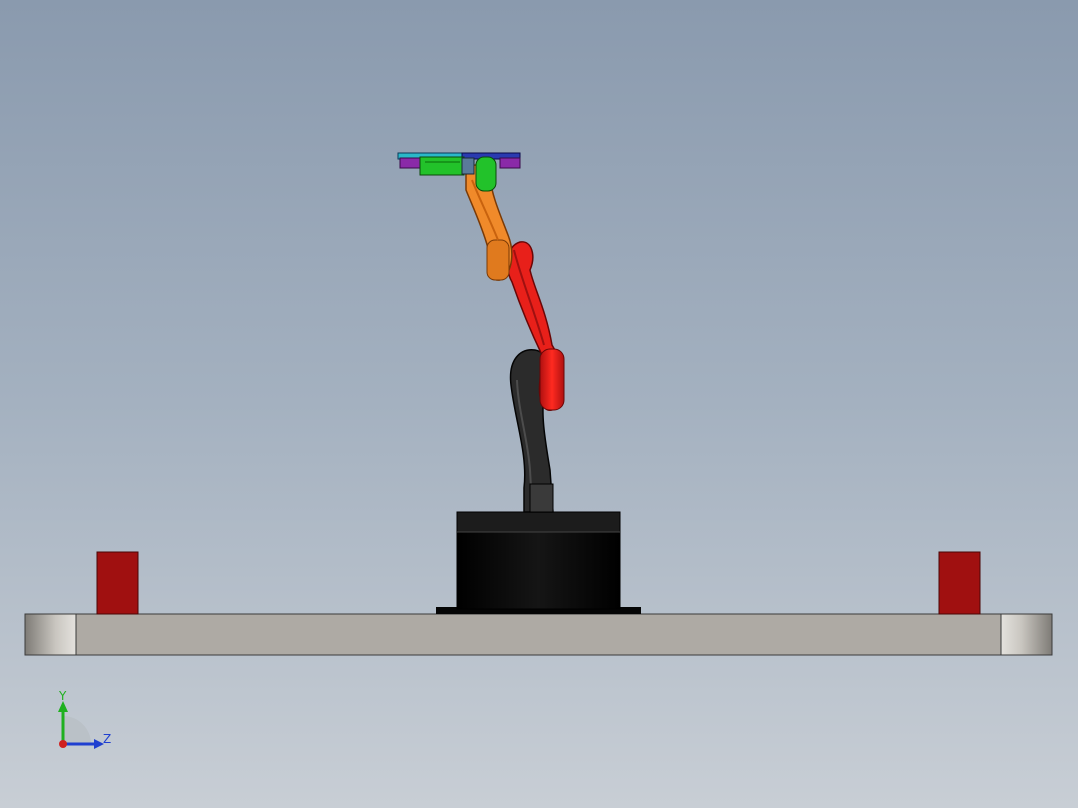 This screenshot has height=808, width=1078. Describe the element at coordinates (63, 744) in the screenshot. I see `x-axis-dot` at that location.